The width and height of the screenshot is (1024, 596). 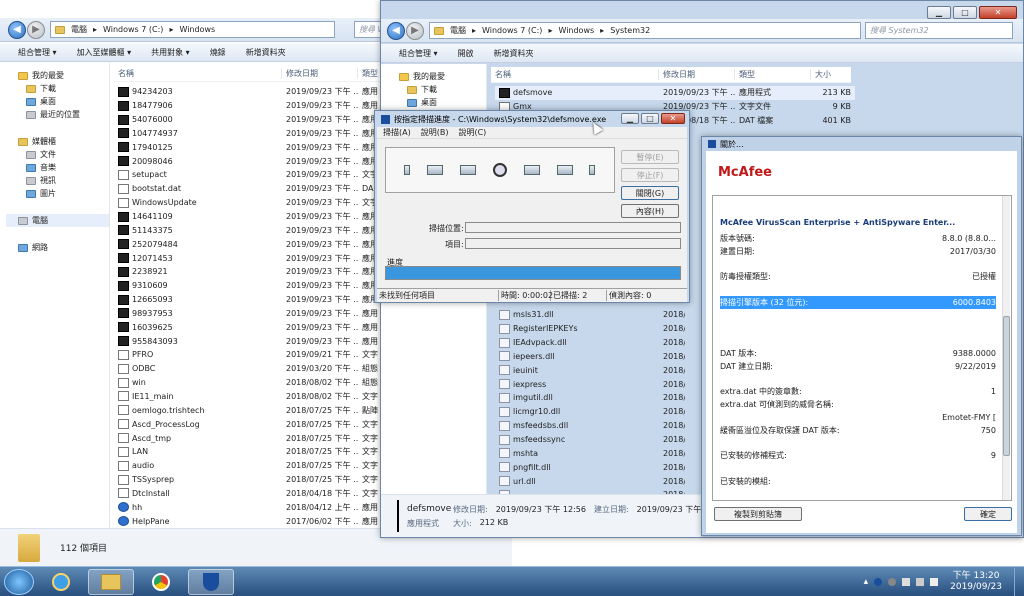 I want to click on right-breadcrumb: 電腦 ▸ Windows 7 (C:) ▸ Windows ▸ System32, so click(x=645, y=30).